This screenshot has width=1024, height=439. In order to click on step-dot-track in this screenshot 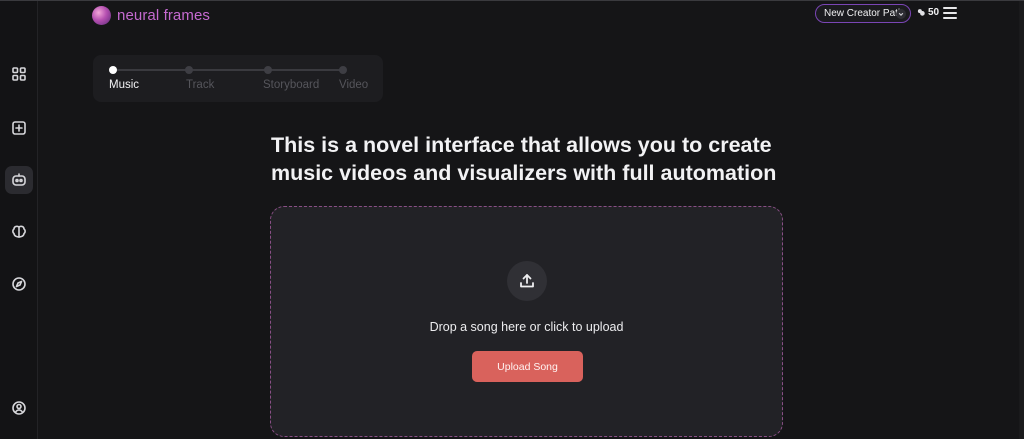, I will do `click(189, 70)`.